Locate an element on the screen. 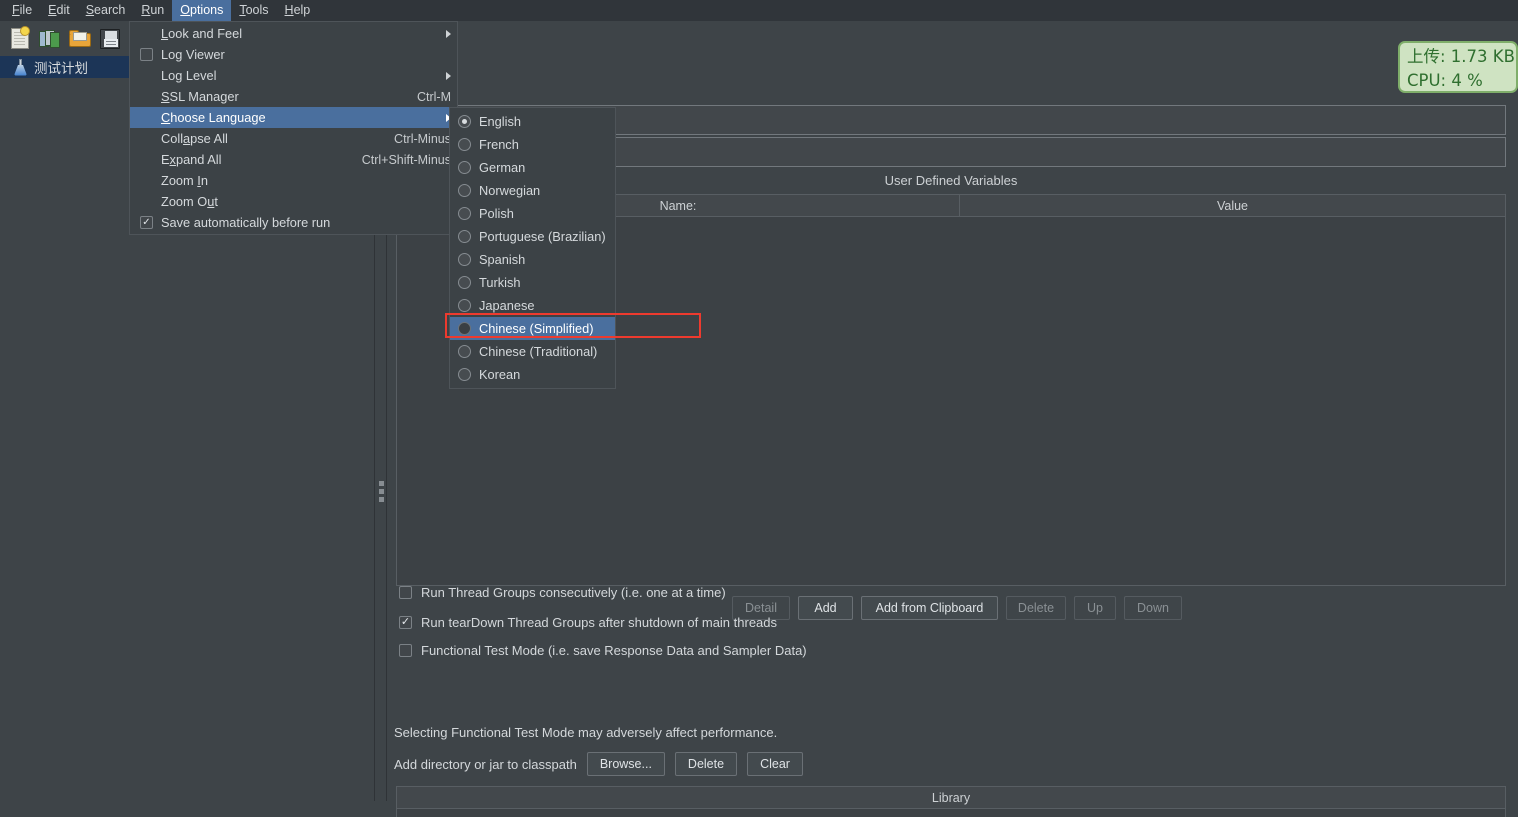  delete-button: Delete is located at coordinates (1036, 608).